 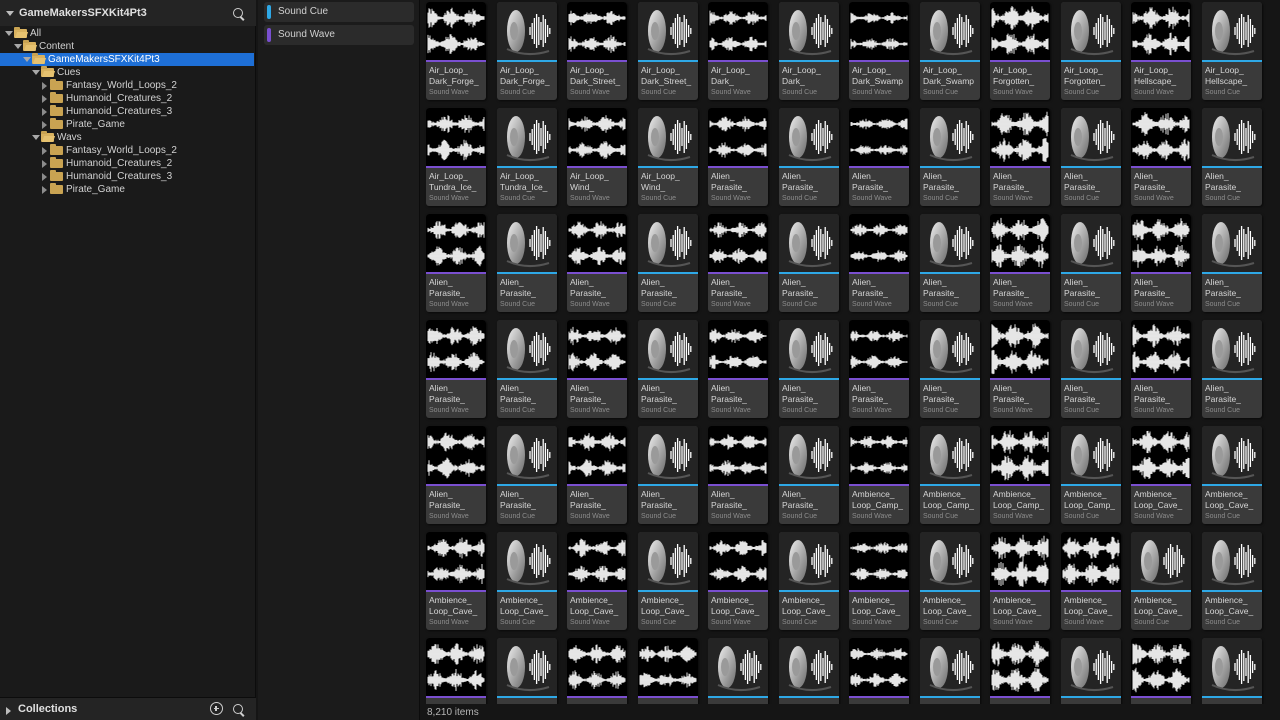 What do you see at coordinates (668, 157) in the screenshot?
I see `asset-tile-sound-cue: Air_Loop_ Wind_ Sound Cue` at bounding box center [668, 157].